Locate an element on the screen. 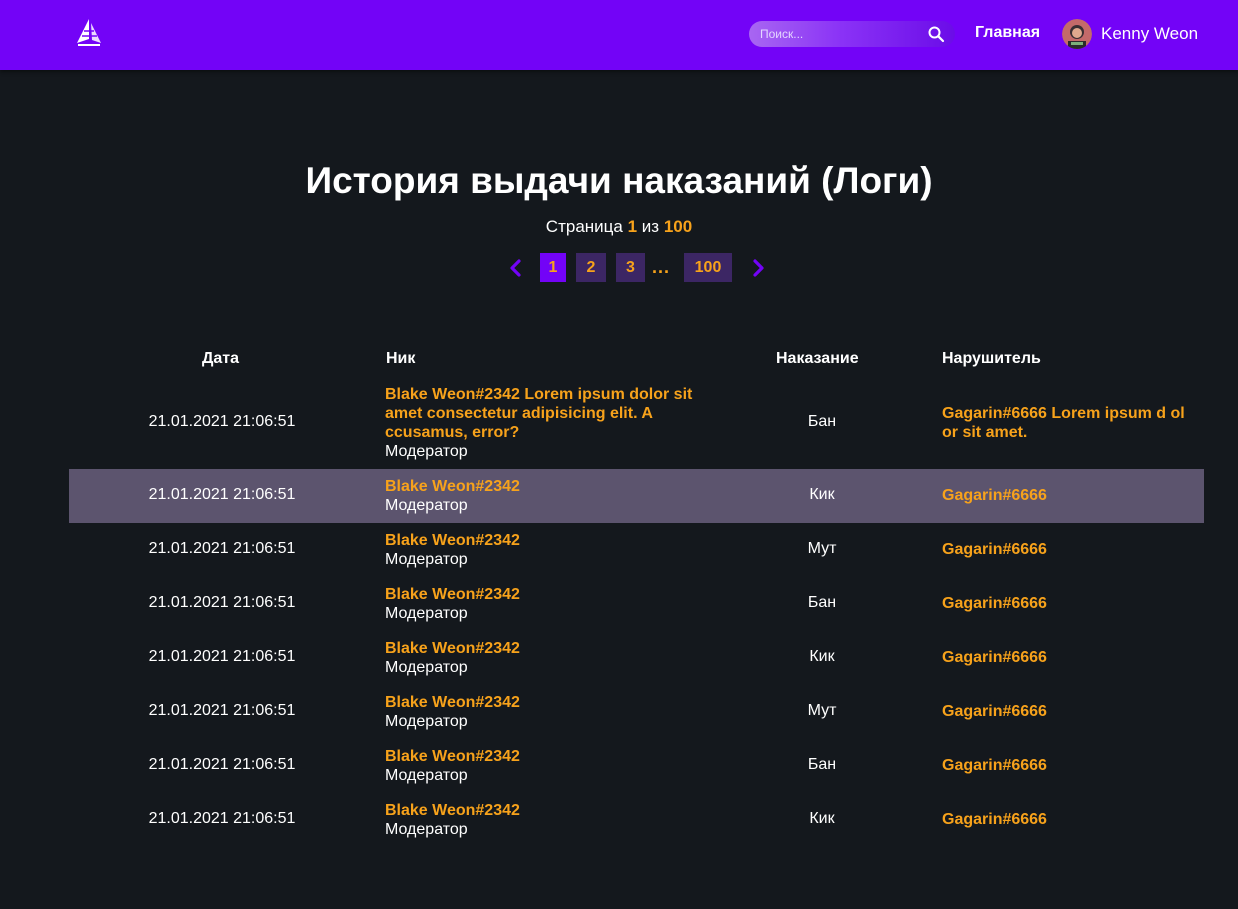 The width and height of the screenshot is (1238, 909). search-box is located at coordinates (852, 34).